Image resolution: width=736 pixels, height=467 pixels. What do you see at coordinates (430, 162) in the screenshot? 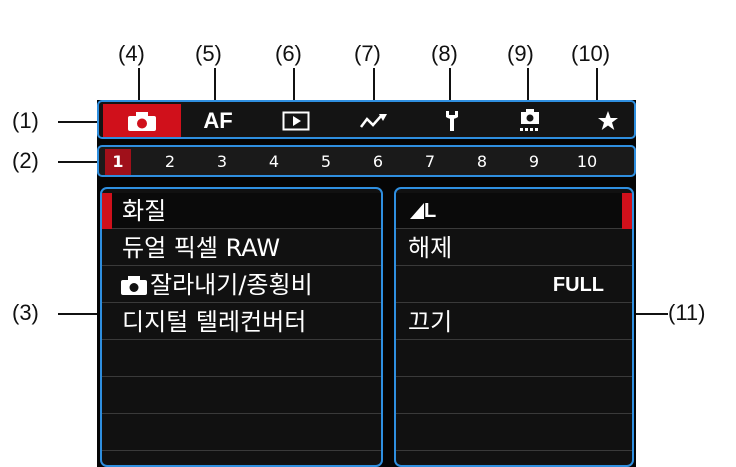
I see `page-7: 7` at bounding box center [430, 162].